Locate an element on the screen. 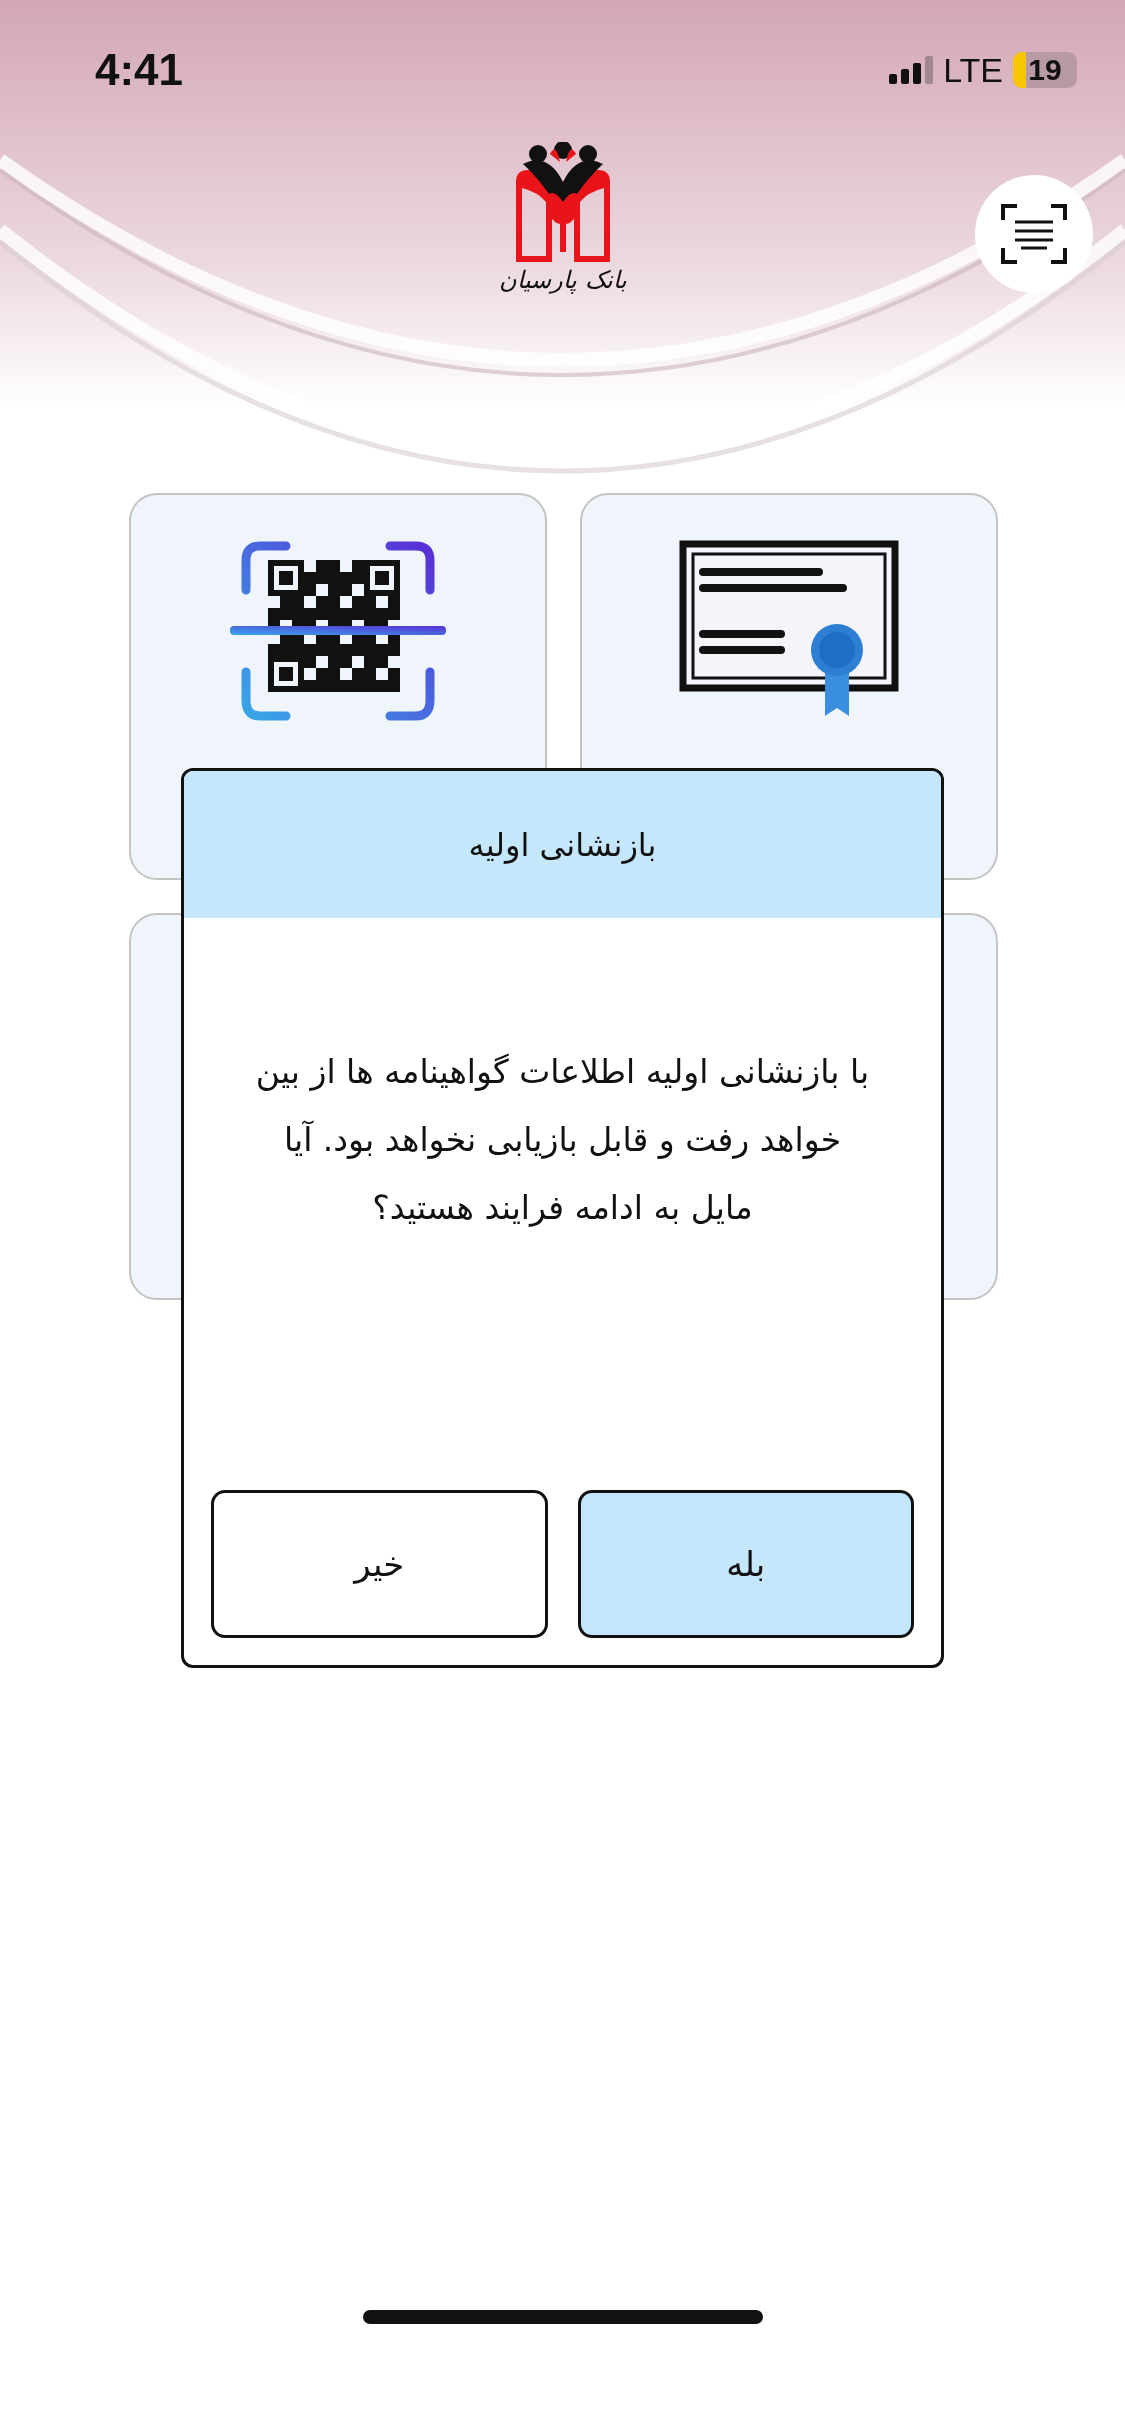 Image resolution: width=1125 pixels, height=2436 pixels. dialog-title: بازنشانی اولیه is located at coordinates (562, 844).